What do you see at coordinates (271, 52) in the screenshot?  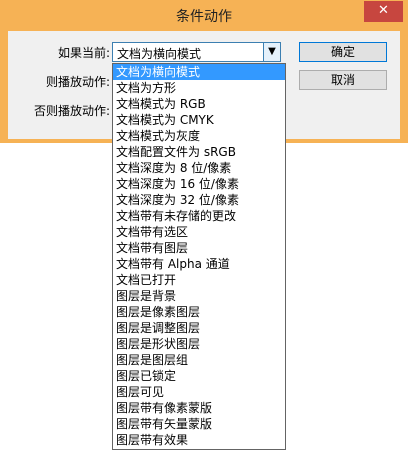 I see `chevron-down-icon: ▼` at bounding box center [271, 52].